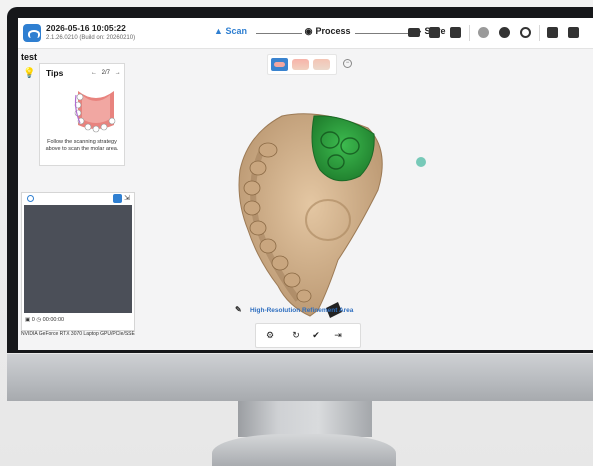 Image resolution: width=593 pixels, height=466 pixels. I want to click on frame-icon: ▣ 0, so click(30, 320).